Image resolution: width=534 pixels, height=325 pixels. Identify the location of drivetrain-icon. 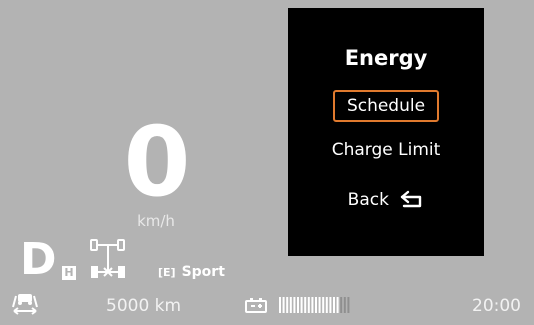
(107, 258).